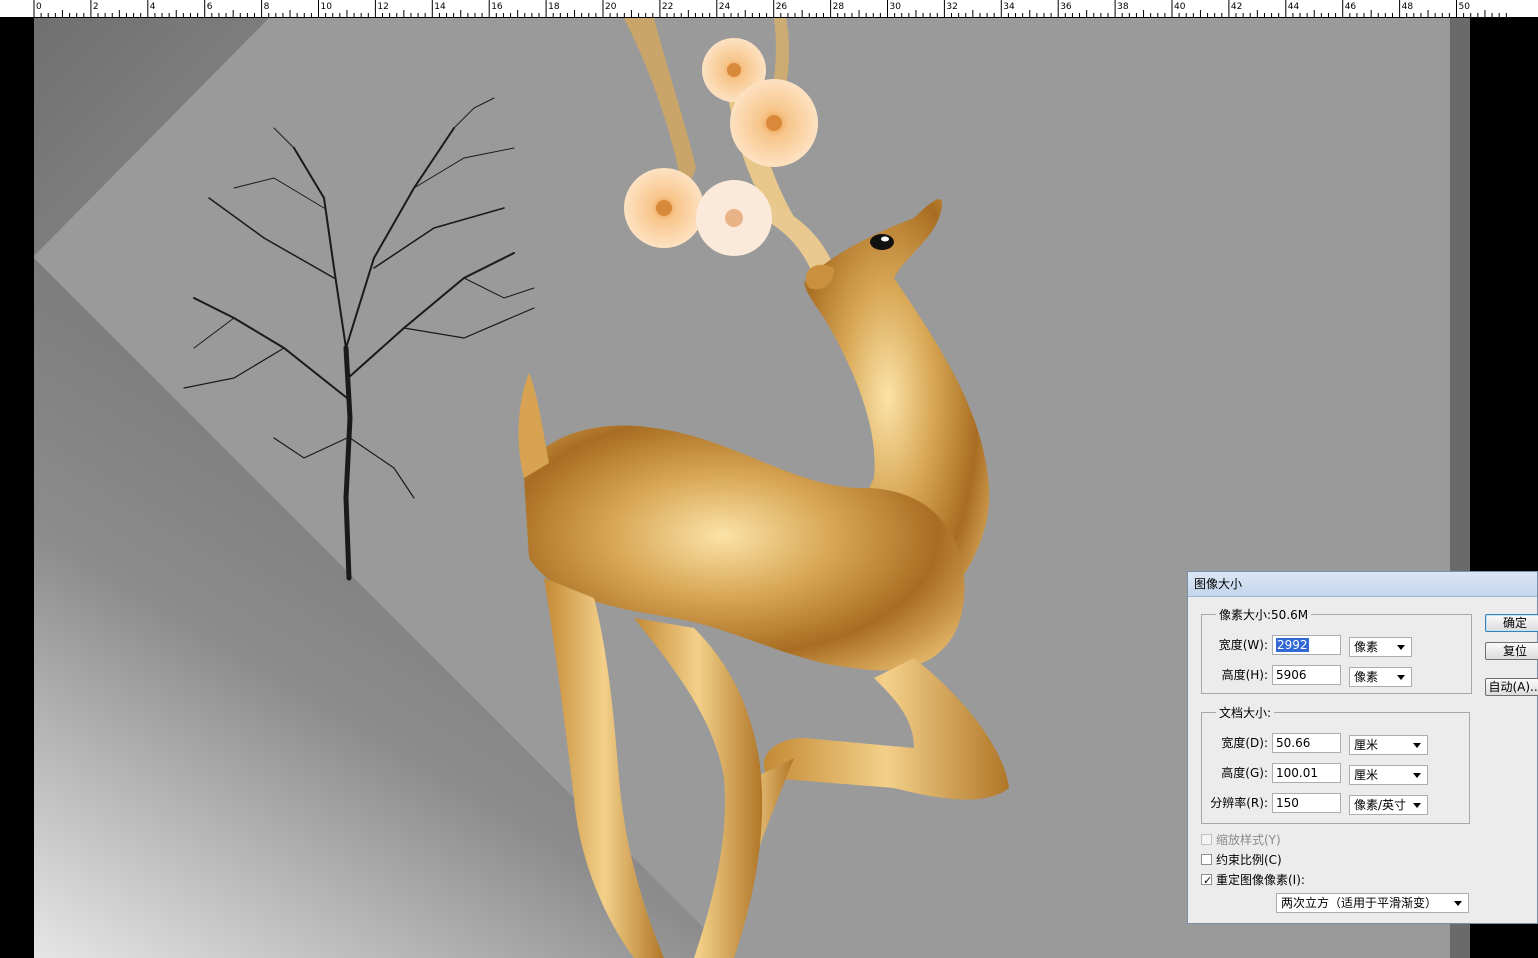 The width and height of the screenshot is (1538, 958). I want to click on ruler-label: 22, so click(667, 7).